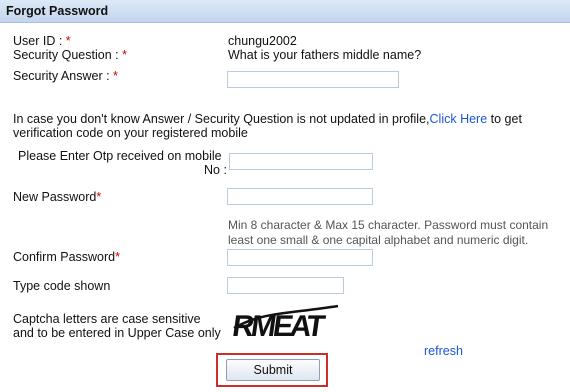  I want to click on captcha-input, so click(285, 285).